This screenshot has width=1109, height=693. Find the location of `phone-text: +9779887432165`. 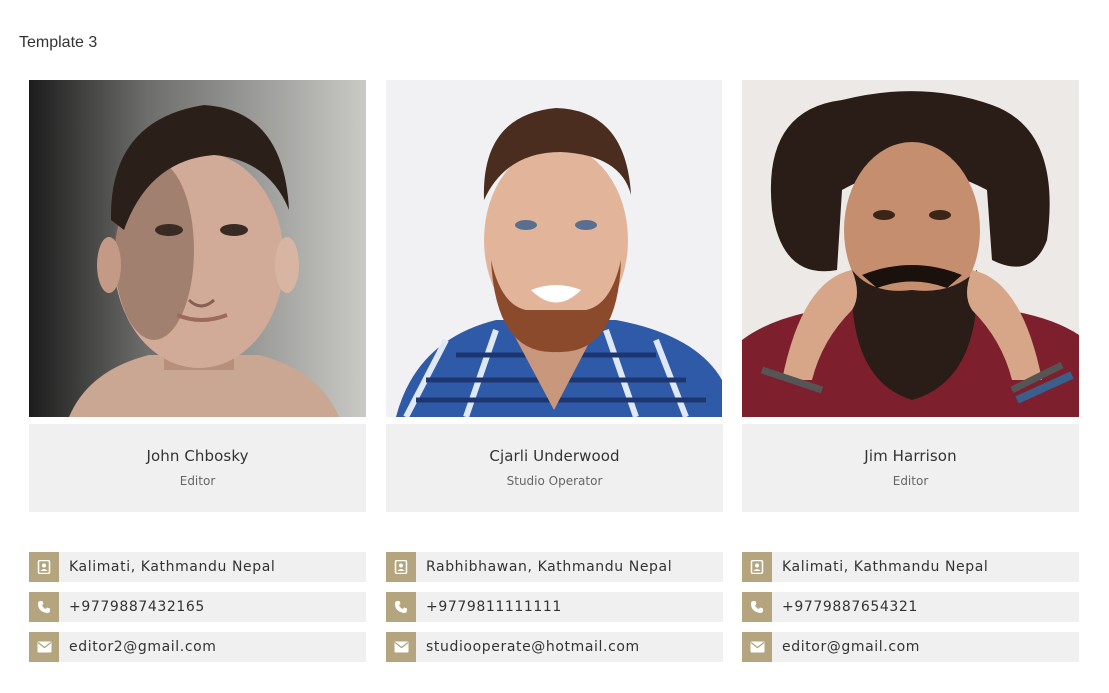

phone-text: +9779887432165 is located at coordinates (137, 607).